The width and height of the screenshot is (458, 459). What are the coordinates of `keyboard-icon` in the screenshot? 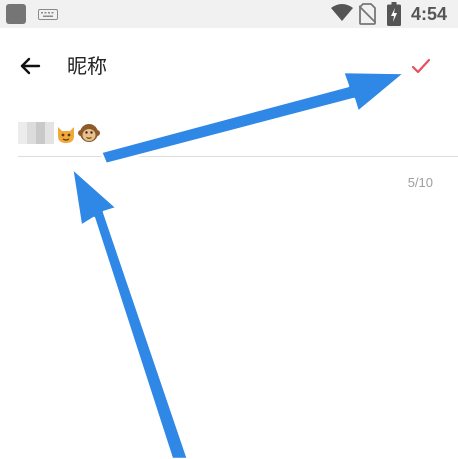 It's located at (48, 14).